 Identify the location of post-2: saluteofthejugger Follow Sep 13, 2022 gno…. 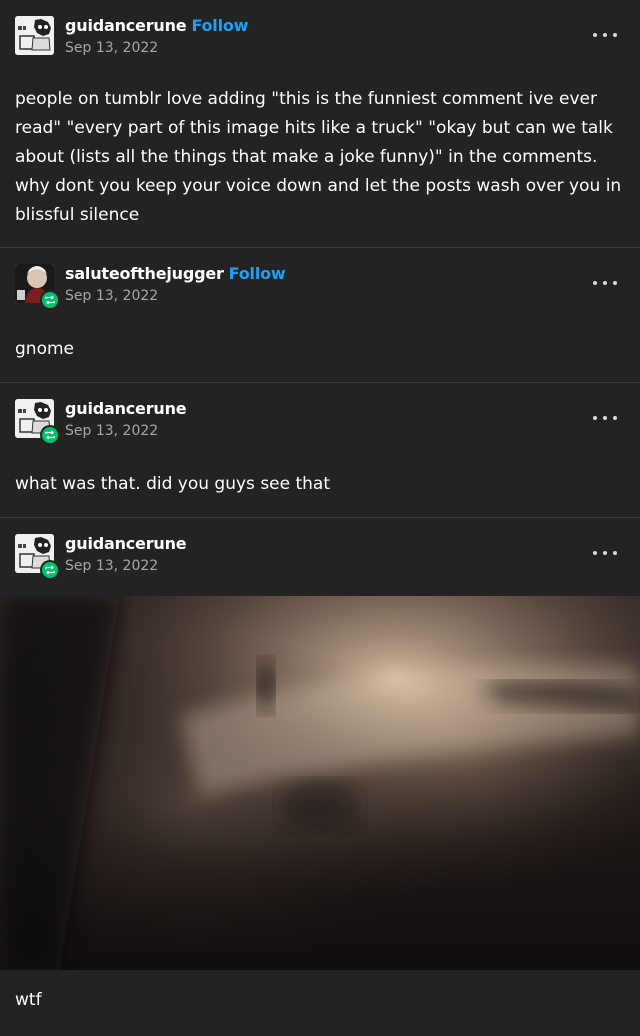
(320, 315).